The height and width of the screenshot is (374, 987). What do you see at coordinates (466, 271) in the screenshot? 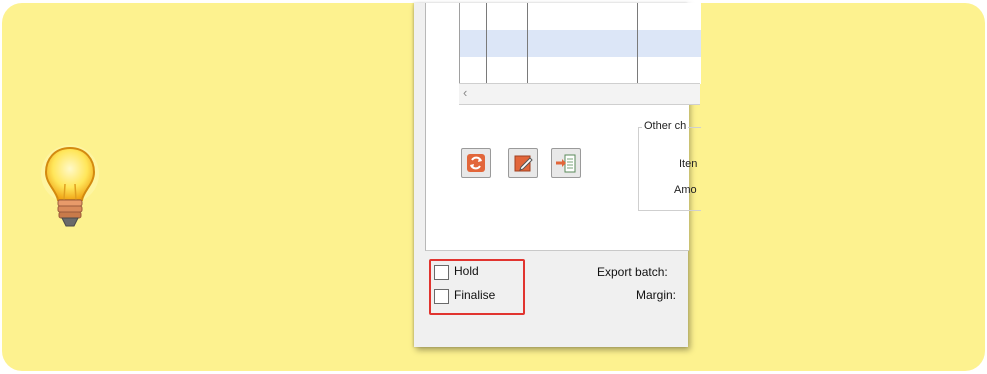
I see `hold-label: Hold` at bounding box center [466, 271].